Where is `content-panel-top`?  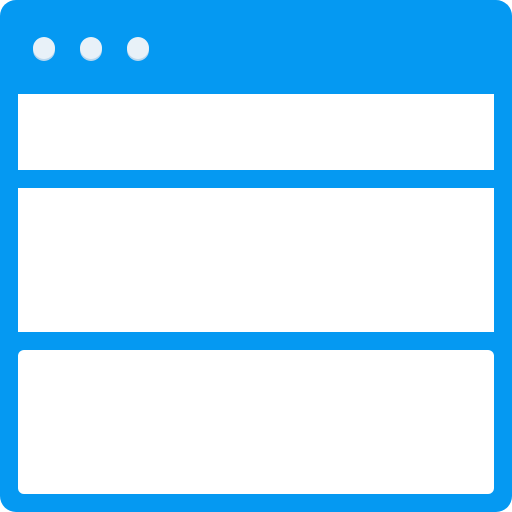 content-panel-top is located at coordinates (256, 132).